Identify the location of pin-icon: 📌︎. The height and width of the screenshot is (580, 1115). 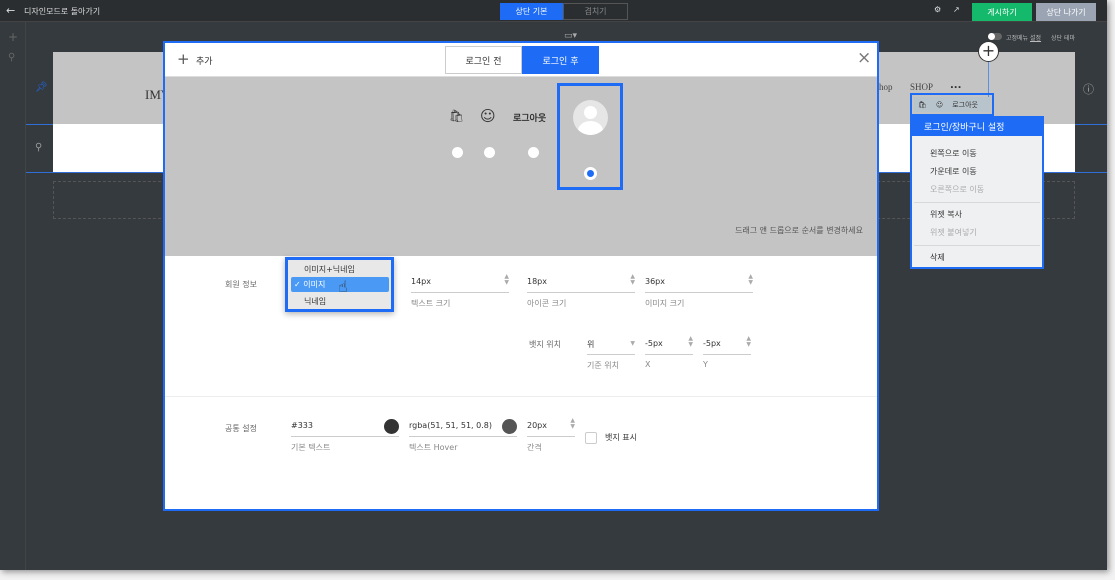
(41, 87).